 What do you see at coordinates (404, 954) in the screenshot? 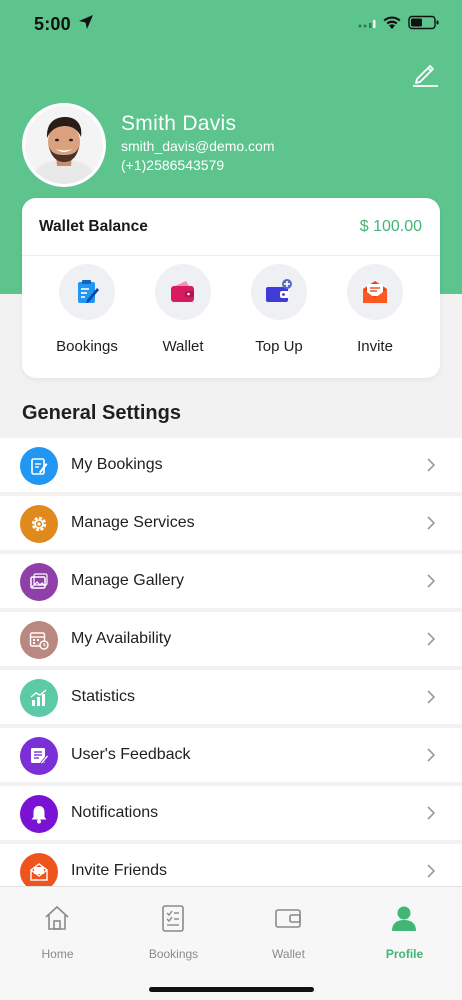
I see `tab-profile-label: Profile` at bounding box center [404, 954].